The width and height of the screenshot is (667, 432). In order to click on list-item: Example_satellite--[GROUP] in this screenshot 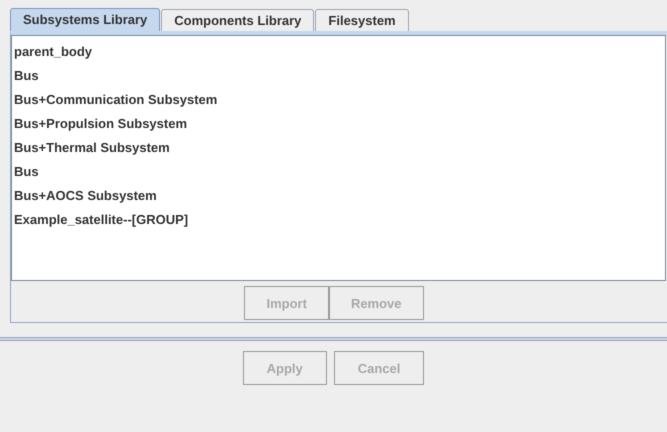, I will do `click(338, 220)`.